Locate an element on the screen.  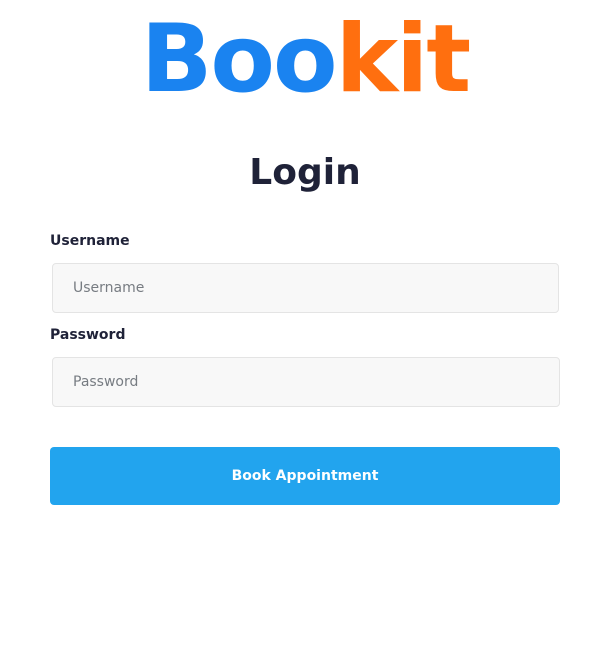
page-title: Login is located at coordinates (305, 172).